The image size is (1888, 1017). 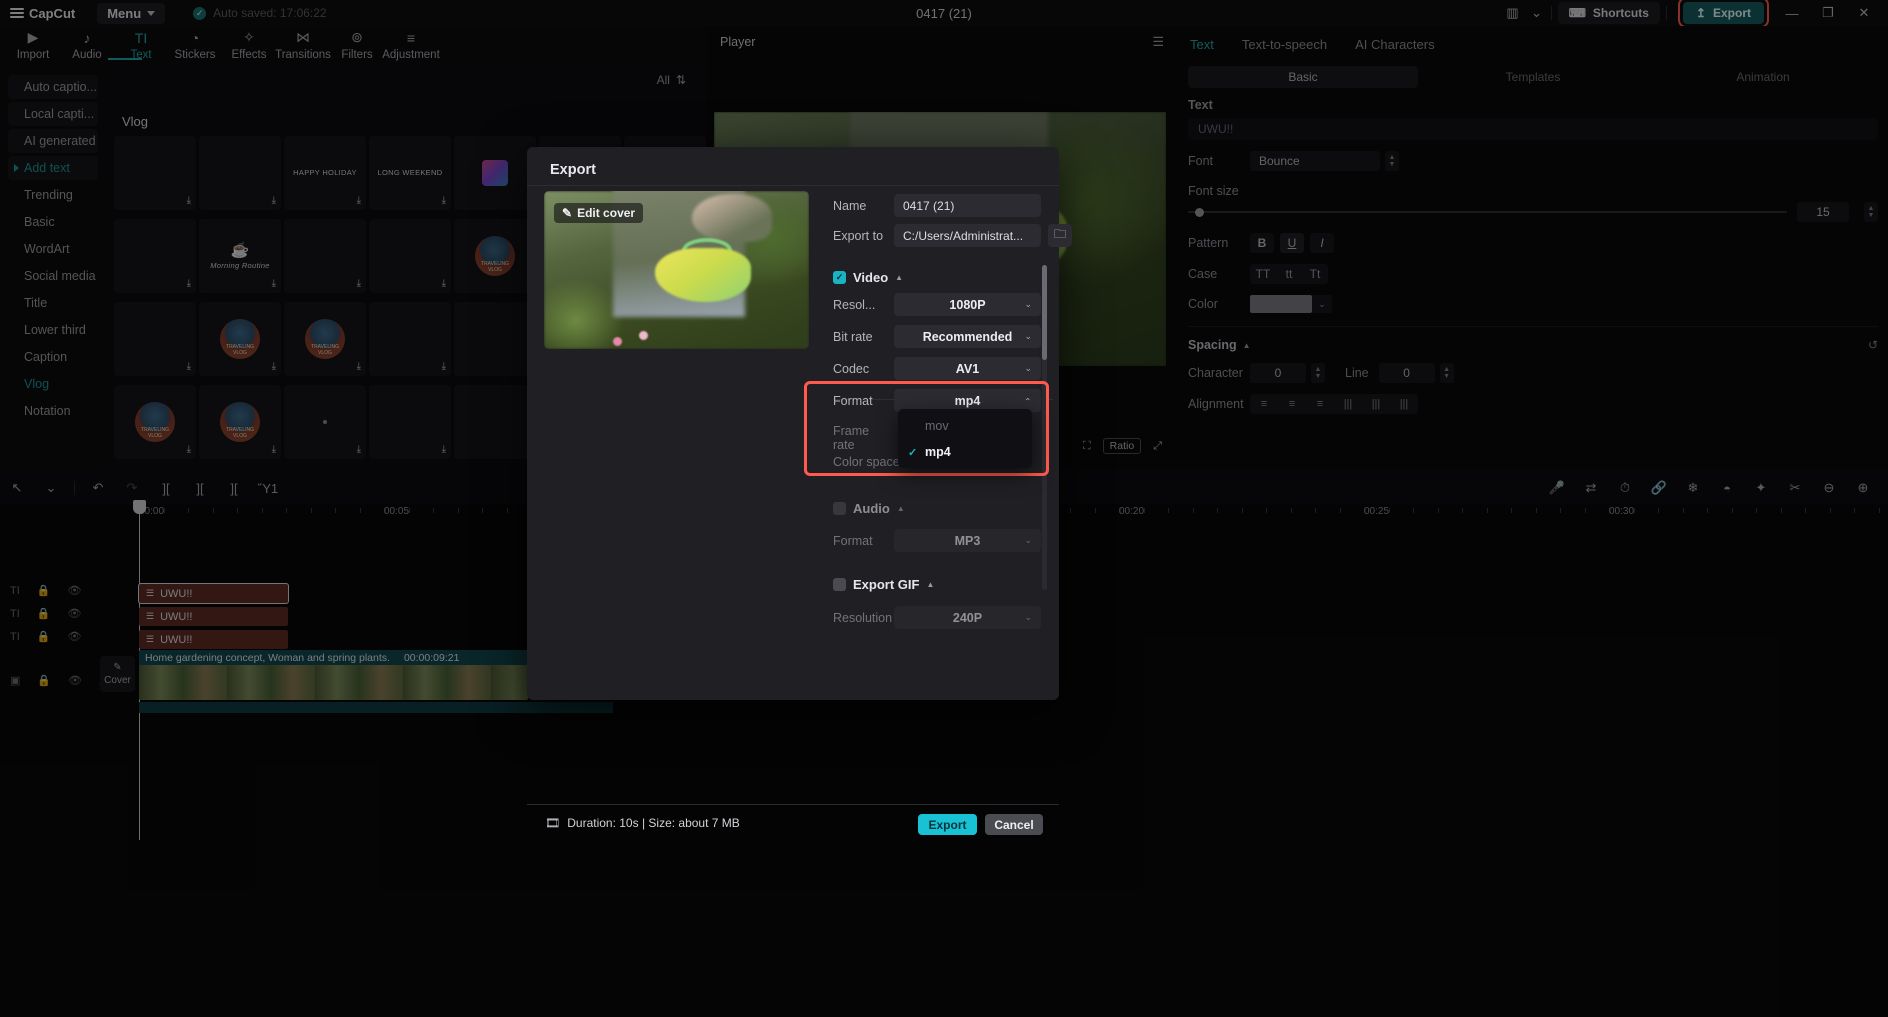 I want to click on export-to-label: Export to, so click(x=858, y=235).